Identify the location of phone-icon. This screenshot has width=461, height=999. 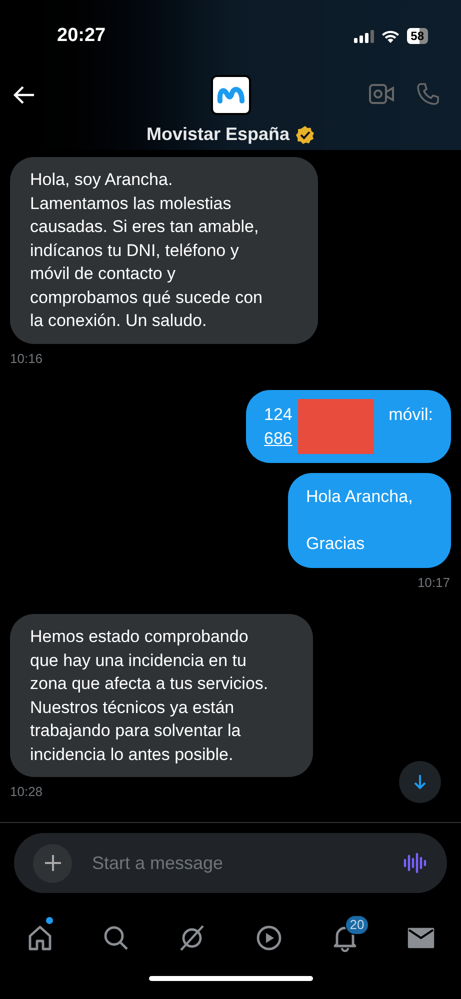
(428, 94).